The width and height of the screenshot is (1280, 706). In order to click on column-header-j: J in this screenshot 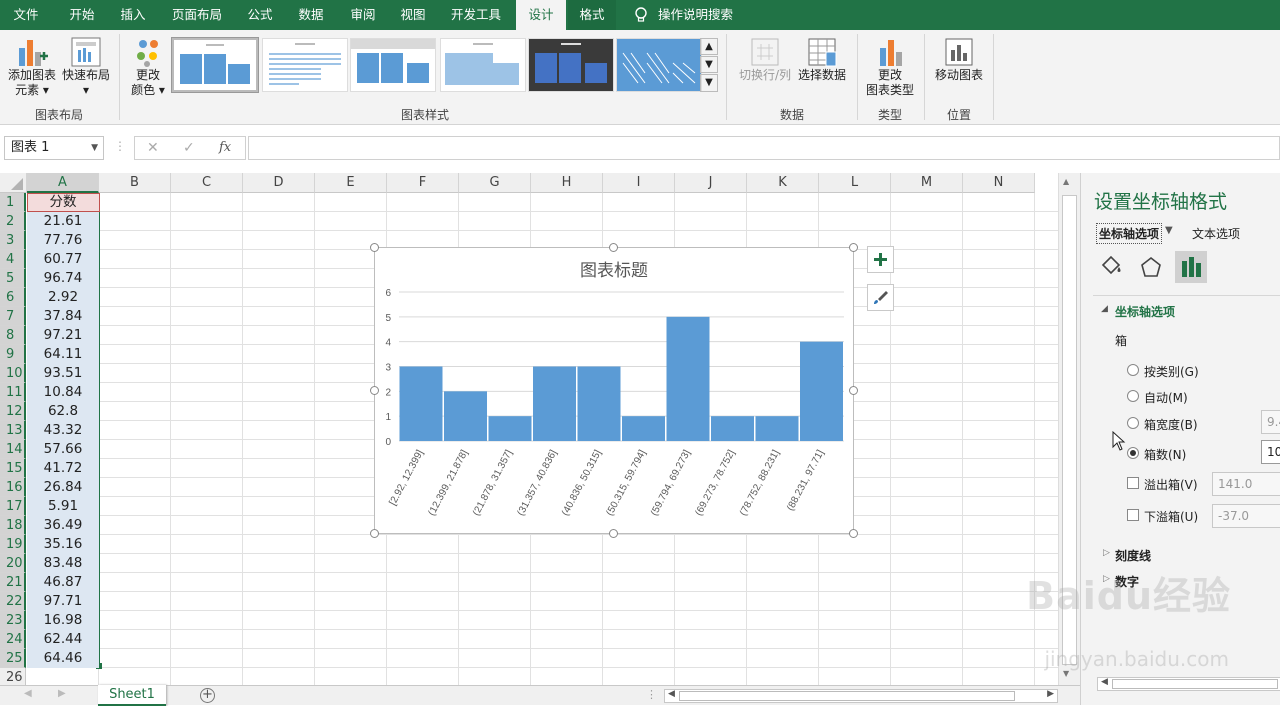, I will do `click(711, 183)`.